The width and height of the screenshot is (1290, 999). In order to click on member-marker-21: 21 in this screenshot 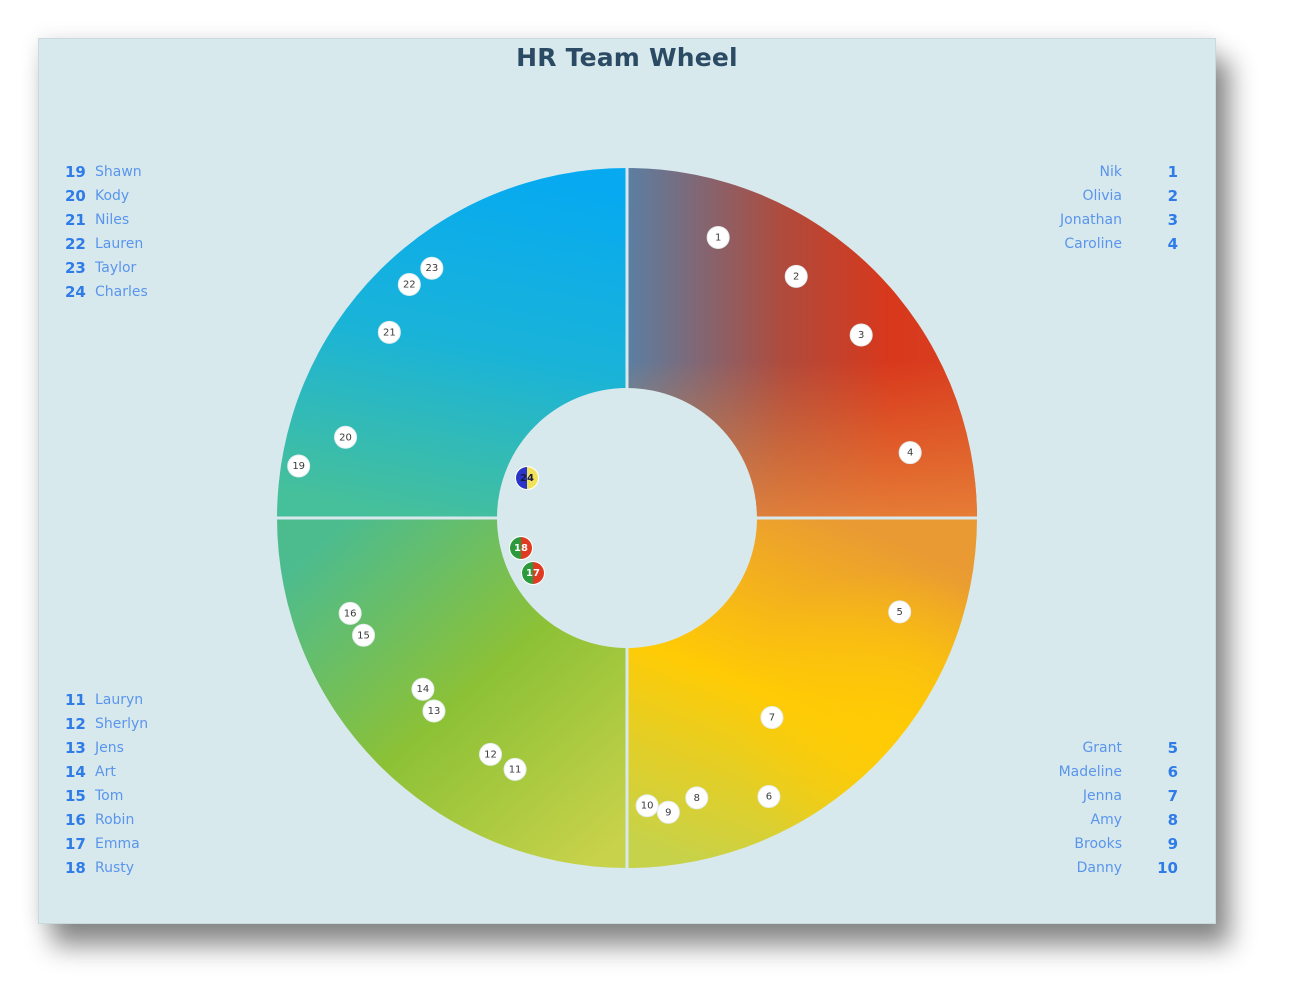, I will do `click(389, 332)`.